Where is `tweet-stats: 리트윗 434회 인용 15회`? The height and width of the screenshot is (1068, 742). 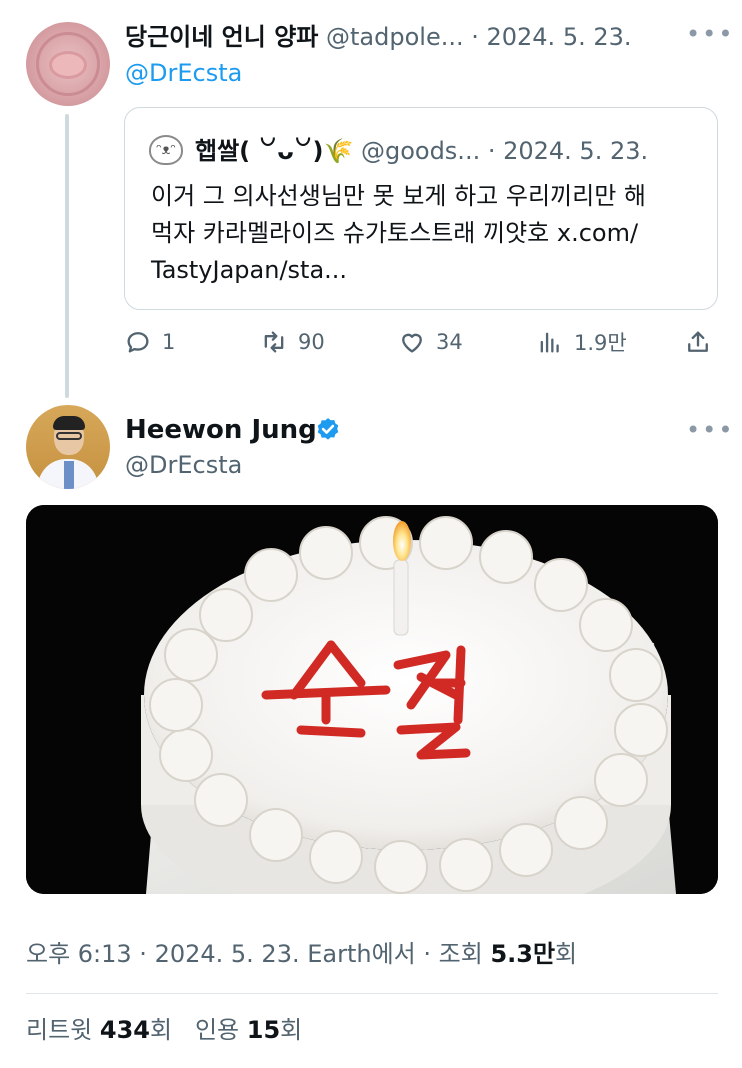 tweet-stats: 리트윗 434회 인용 15회 is located at coordinates (164, 1030).